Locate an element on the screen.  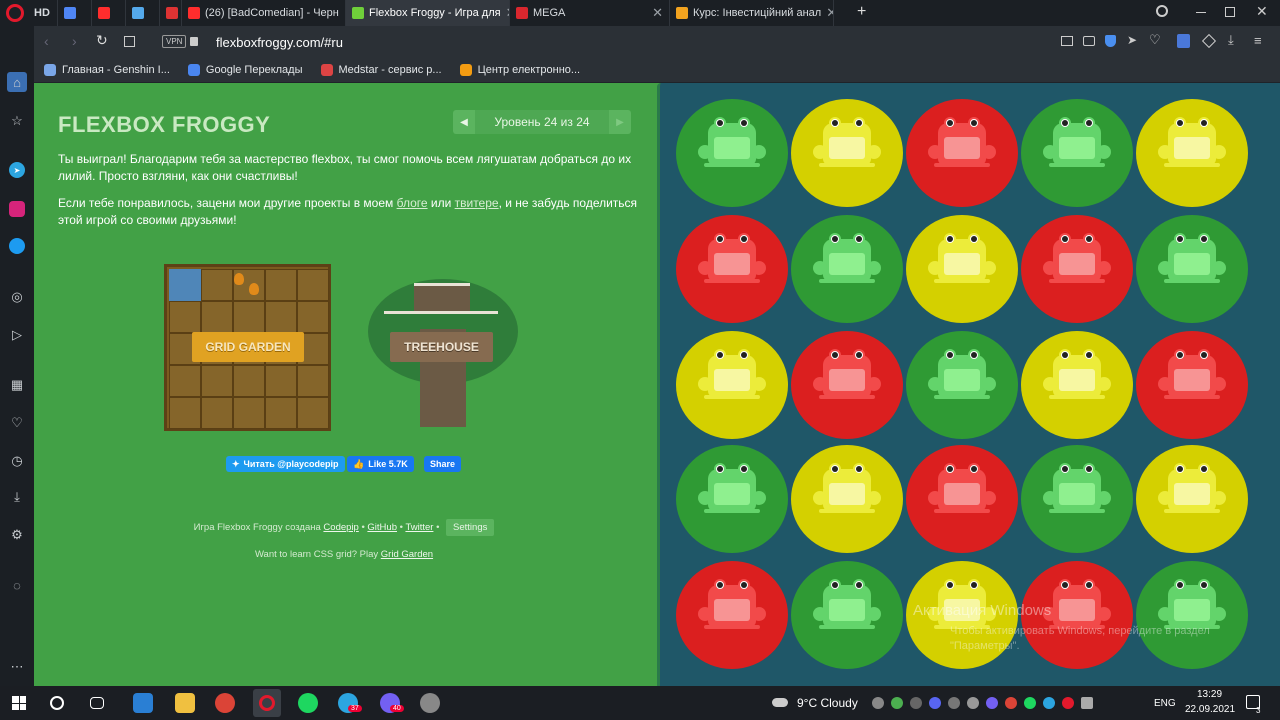
forward-button: › is located at coordinates (74, 41).